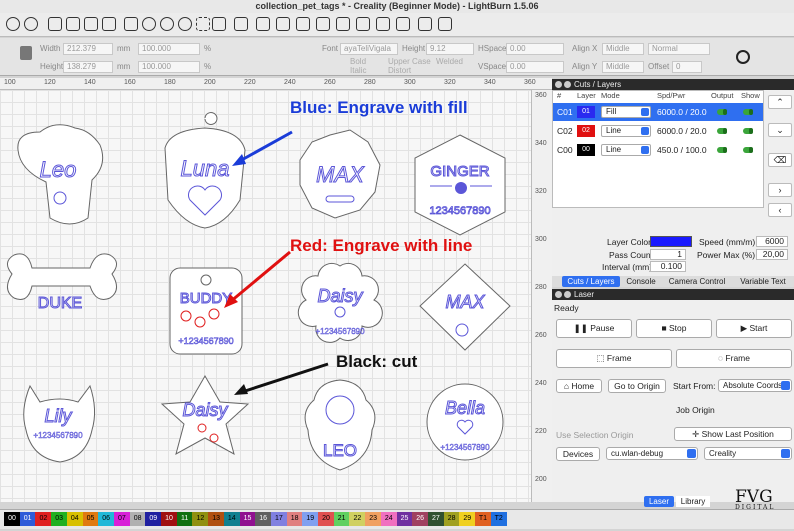  What do you see at coordinates (780, 102) in the screenshot?
I see `move-layer-up-icon: ⌃` at bounding box center [780, 102].